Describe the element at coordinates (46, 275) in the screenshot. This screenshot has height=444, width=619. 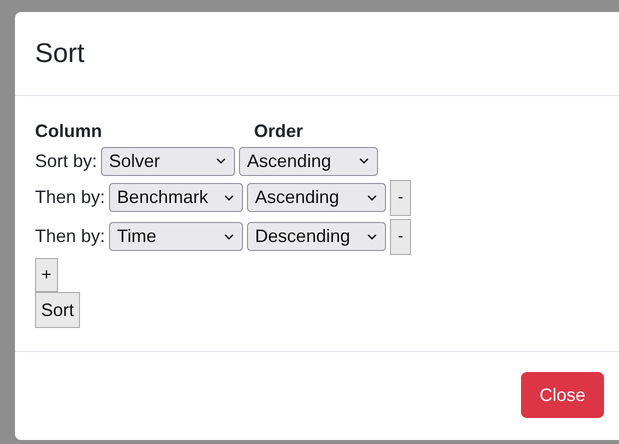
I see `add-button: +` at that location.